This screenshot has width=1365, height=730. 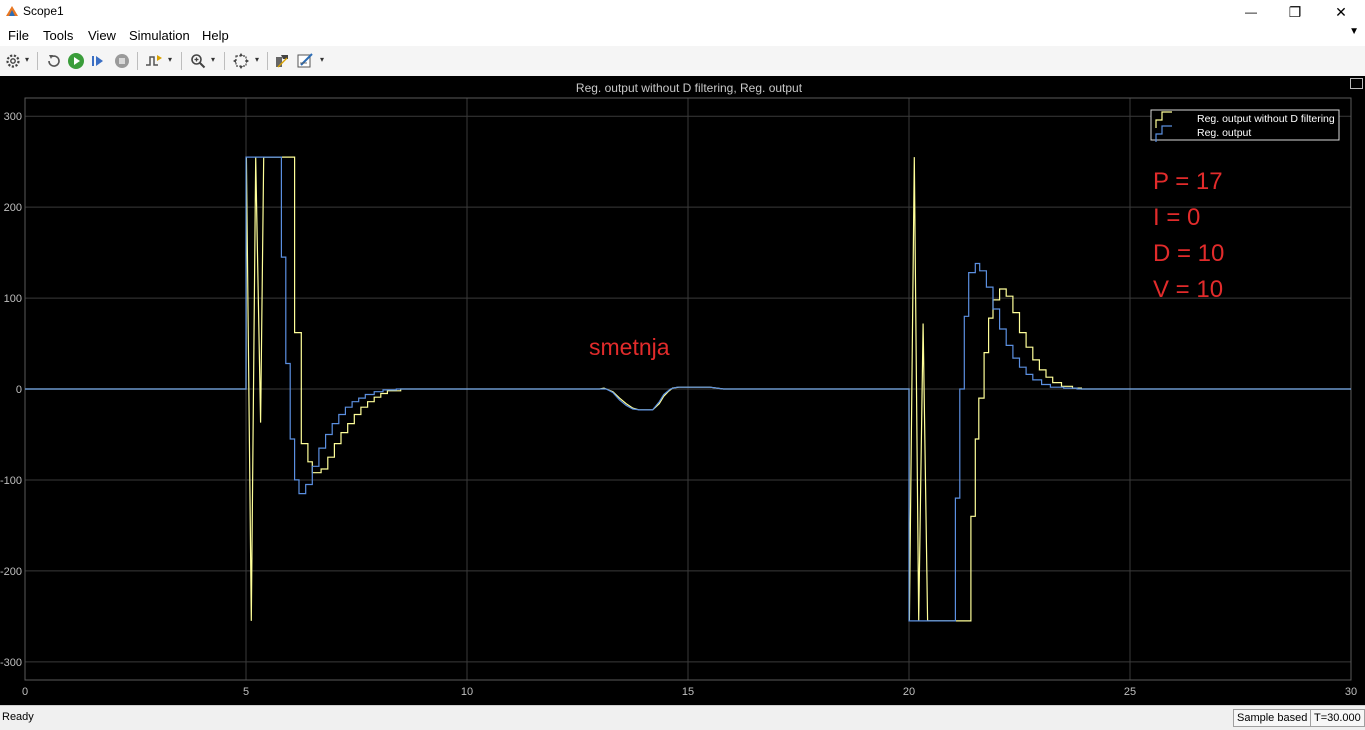 I want to click on style-button, so click(x=306, y=61).